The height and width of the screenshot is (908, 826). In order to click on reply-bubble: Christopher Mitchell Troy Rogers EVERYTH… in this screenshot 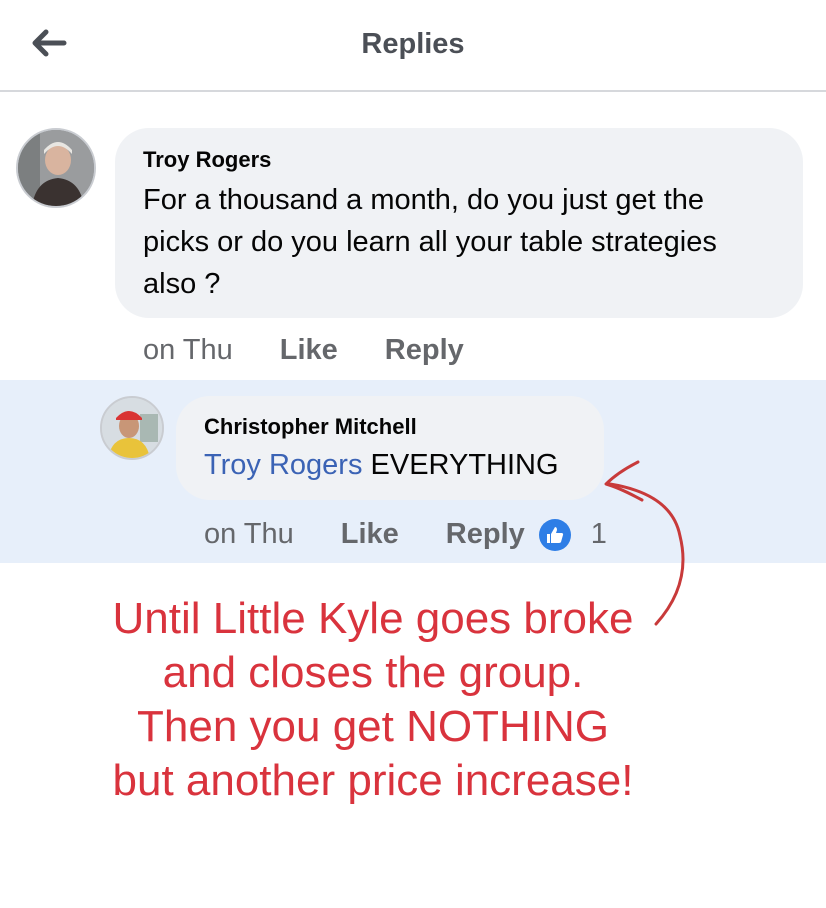, I will do `click(390, 448)`.